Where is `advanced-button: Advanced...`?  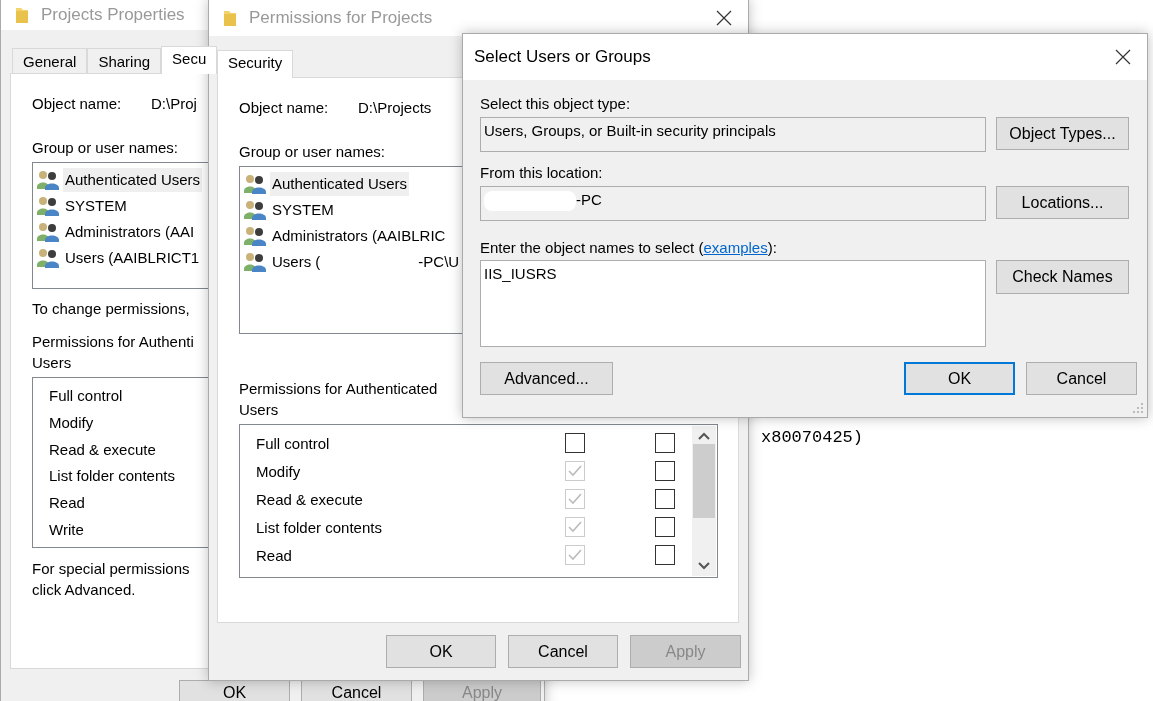 advanced-button: Advanced... is located at coordinates (546, 378).